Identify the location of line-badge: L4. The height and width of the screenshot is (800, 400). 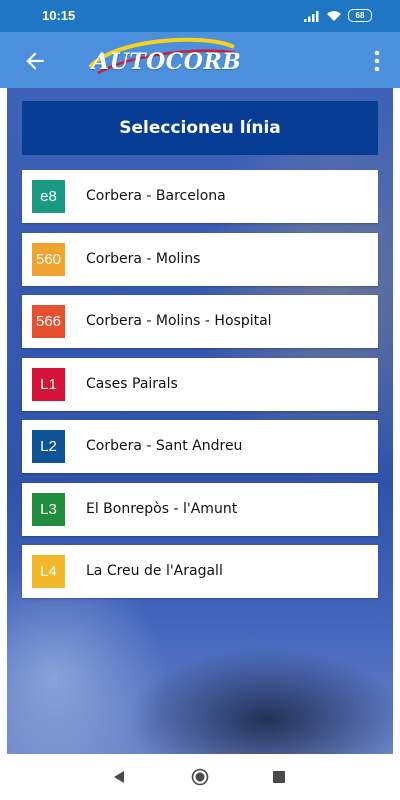
(48, 571).